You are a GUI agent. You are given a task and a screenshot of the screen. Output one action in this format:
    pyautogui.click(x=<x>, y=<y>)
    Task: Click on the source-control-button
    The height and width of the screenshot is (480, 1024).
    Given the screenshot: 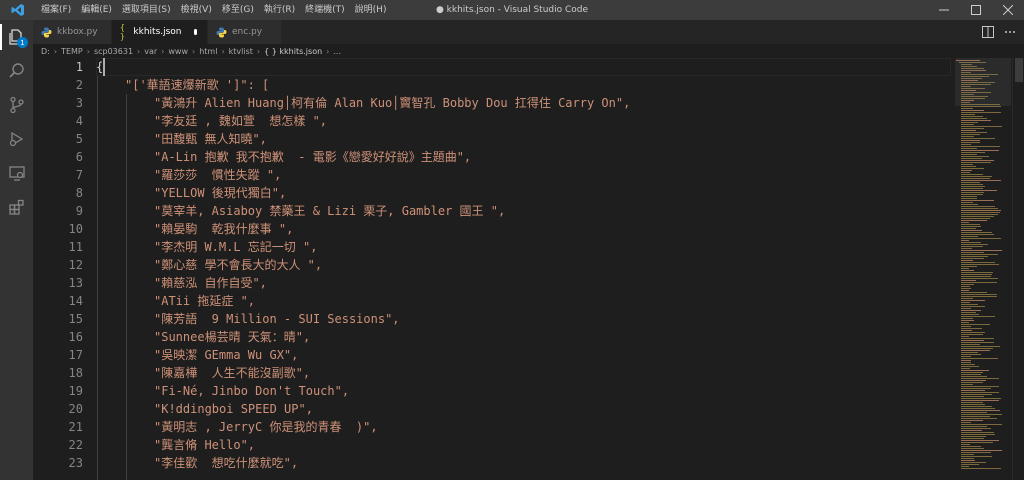 What is the action you would take?
    pyautogui.click(x=16, y=105)
    